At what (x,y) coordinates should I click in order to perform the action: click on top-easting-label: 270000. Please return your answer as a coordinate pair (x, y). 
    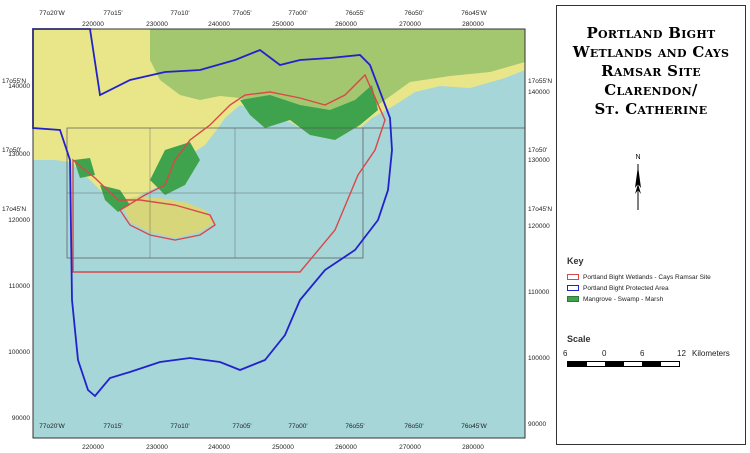
    Looking at the image, I should click on (410, 24).